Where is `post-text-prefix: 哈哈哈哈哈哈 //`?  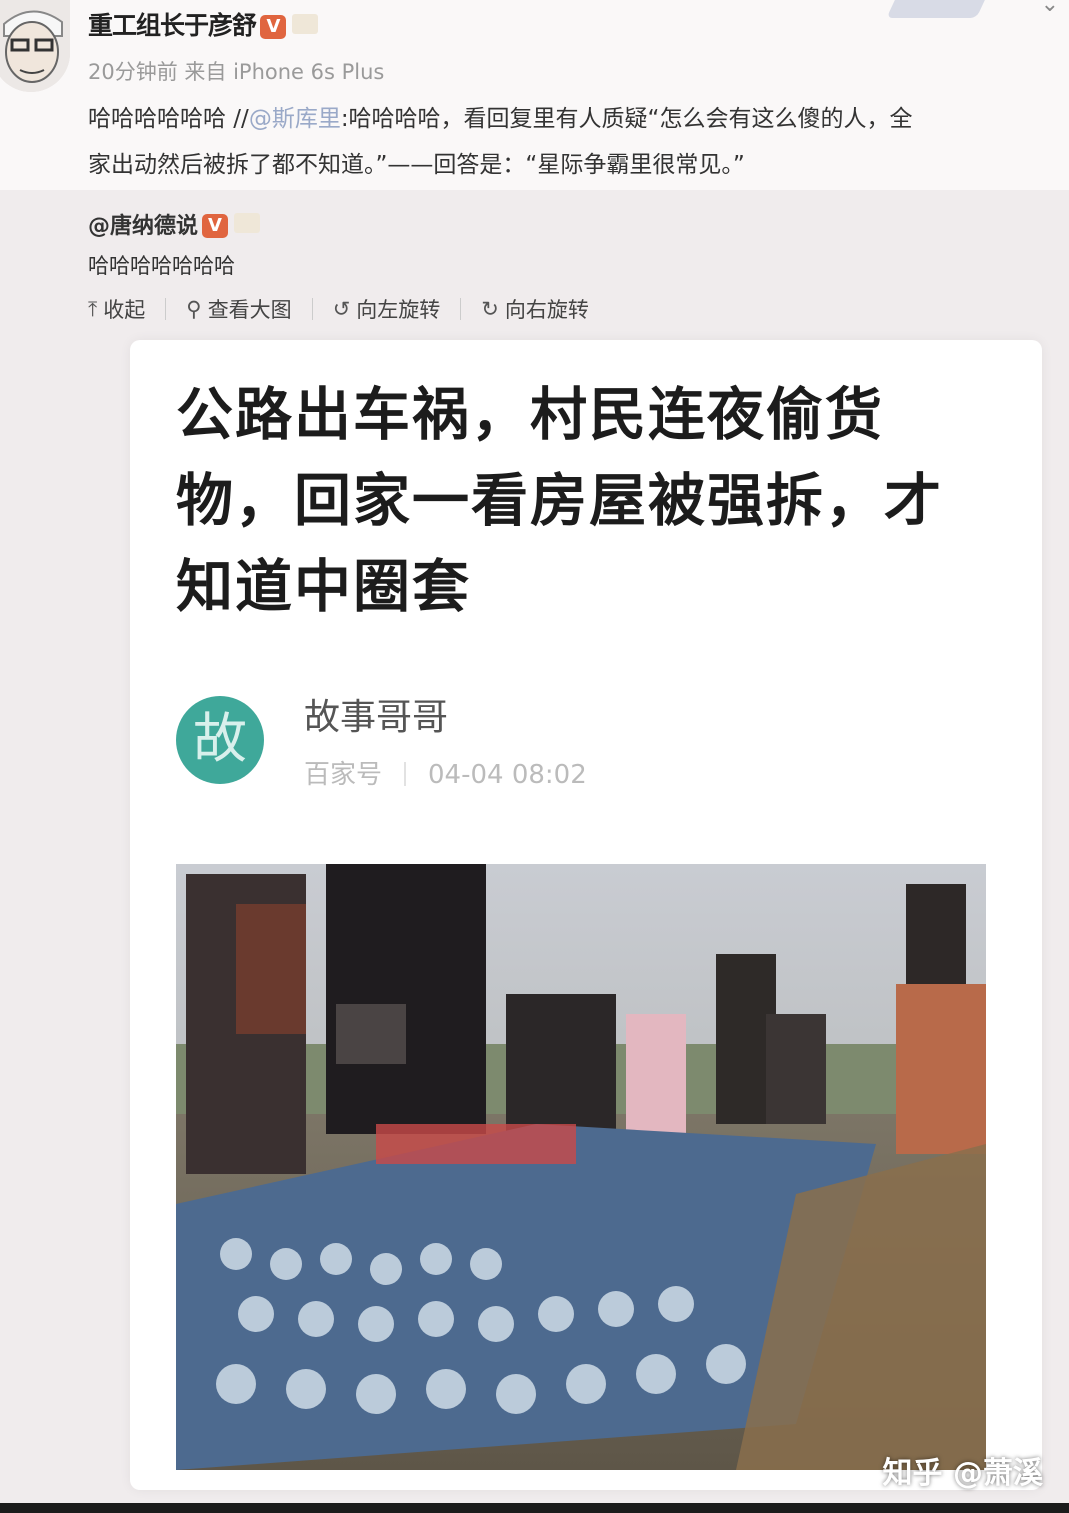 post-text-prefix: 哈哈哈哈哈哈 // is located at coordinates (168, 119).